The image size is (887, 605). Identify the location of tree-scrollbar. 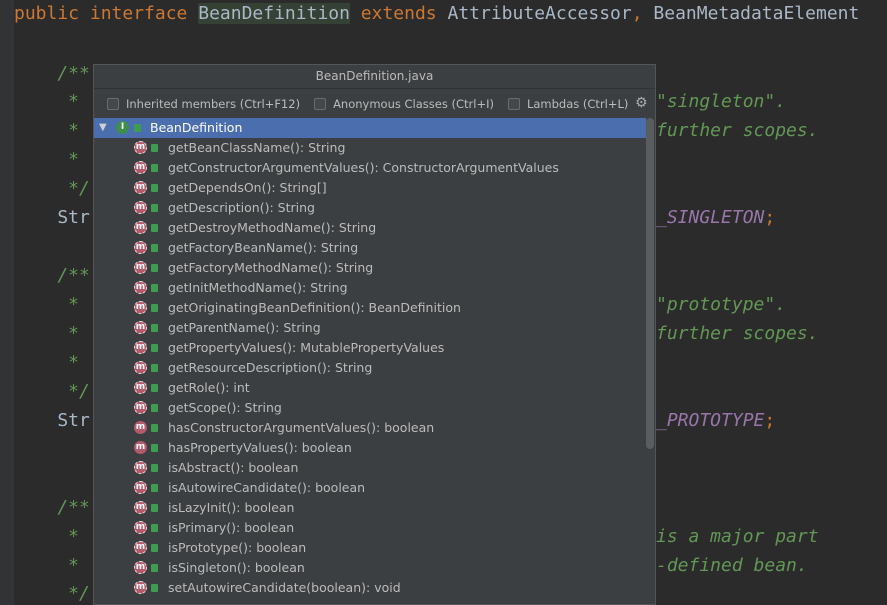
(650, 283).